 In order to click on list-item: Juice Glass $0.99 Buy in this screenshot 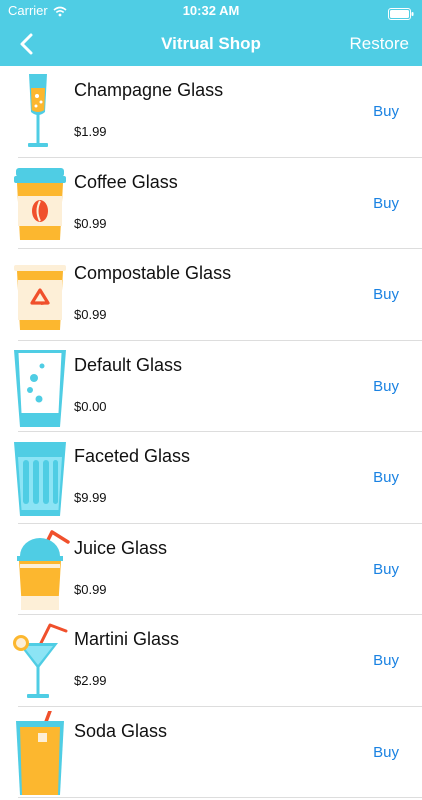, I will do `click(211, 570)`.